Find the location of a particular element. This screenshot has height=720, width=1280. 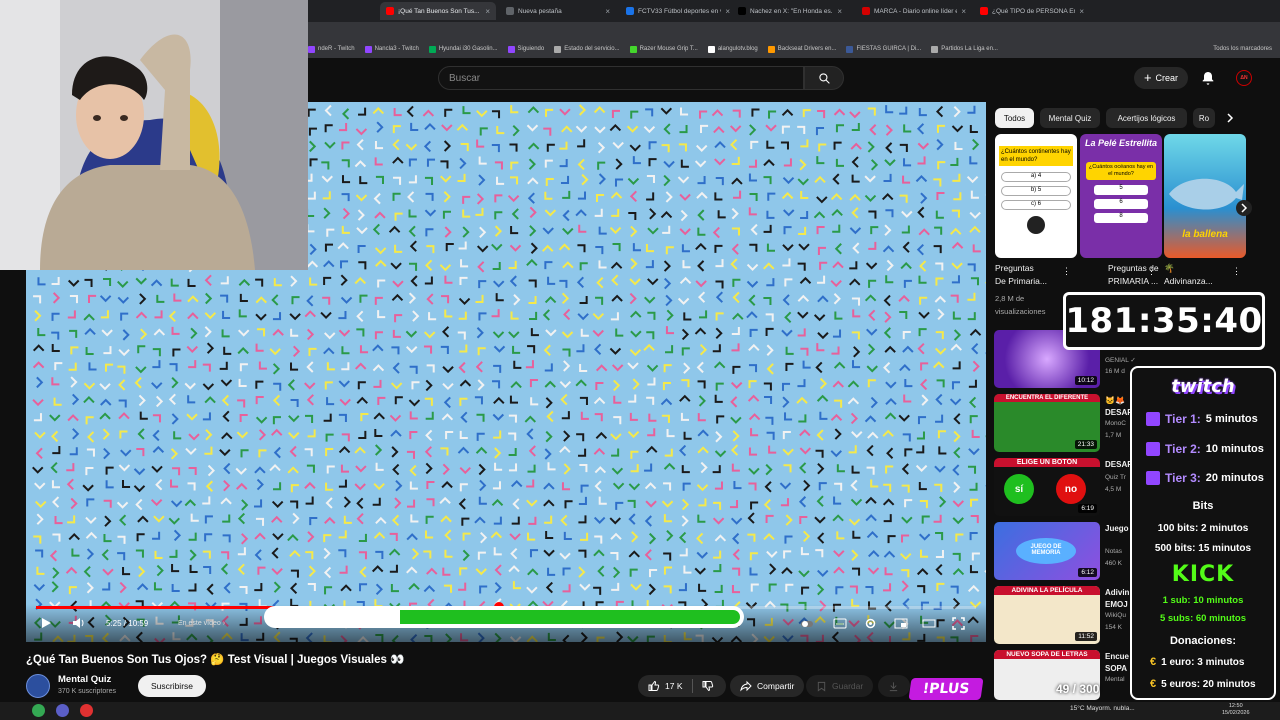

video-2-title-line2: DESAF is located at coordinates (1118, 412).